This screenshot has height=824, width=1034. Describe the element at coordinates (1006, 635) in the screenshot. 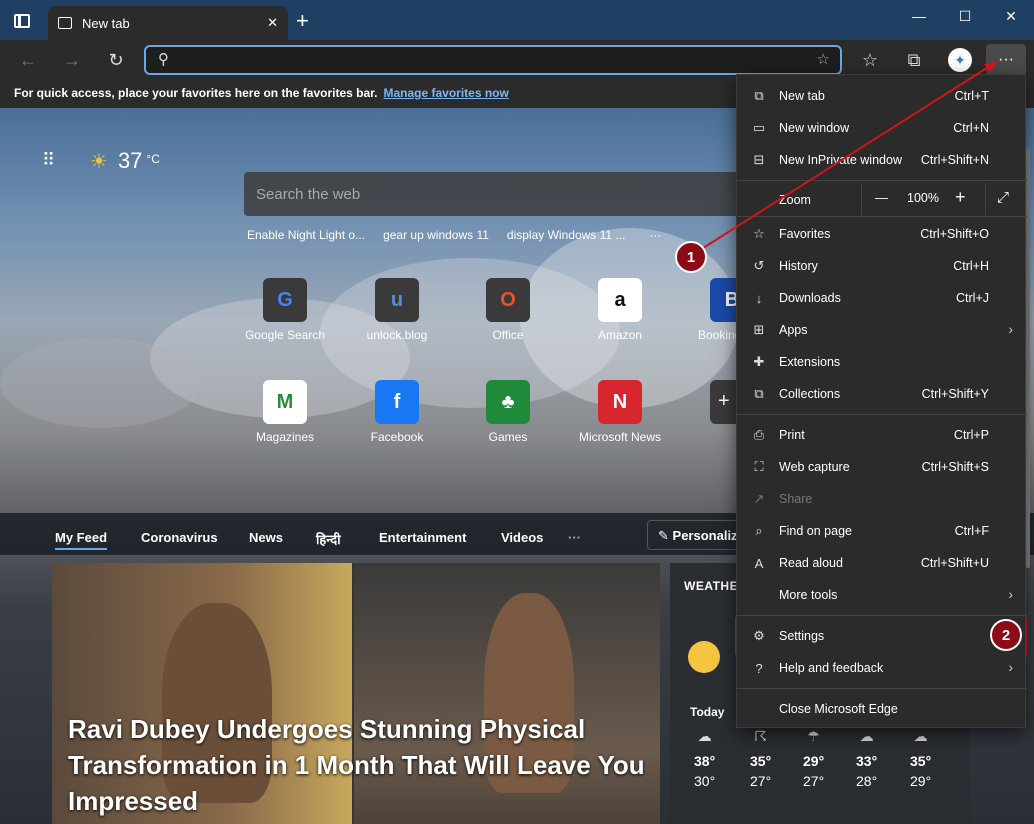

I see `step-2-badge: 2` at that location.